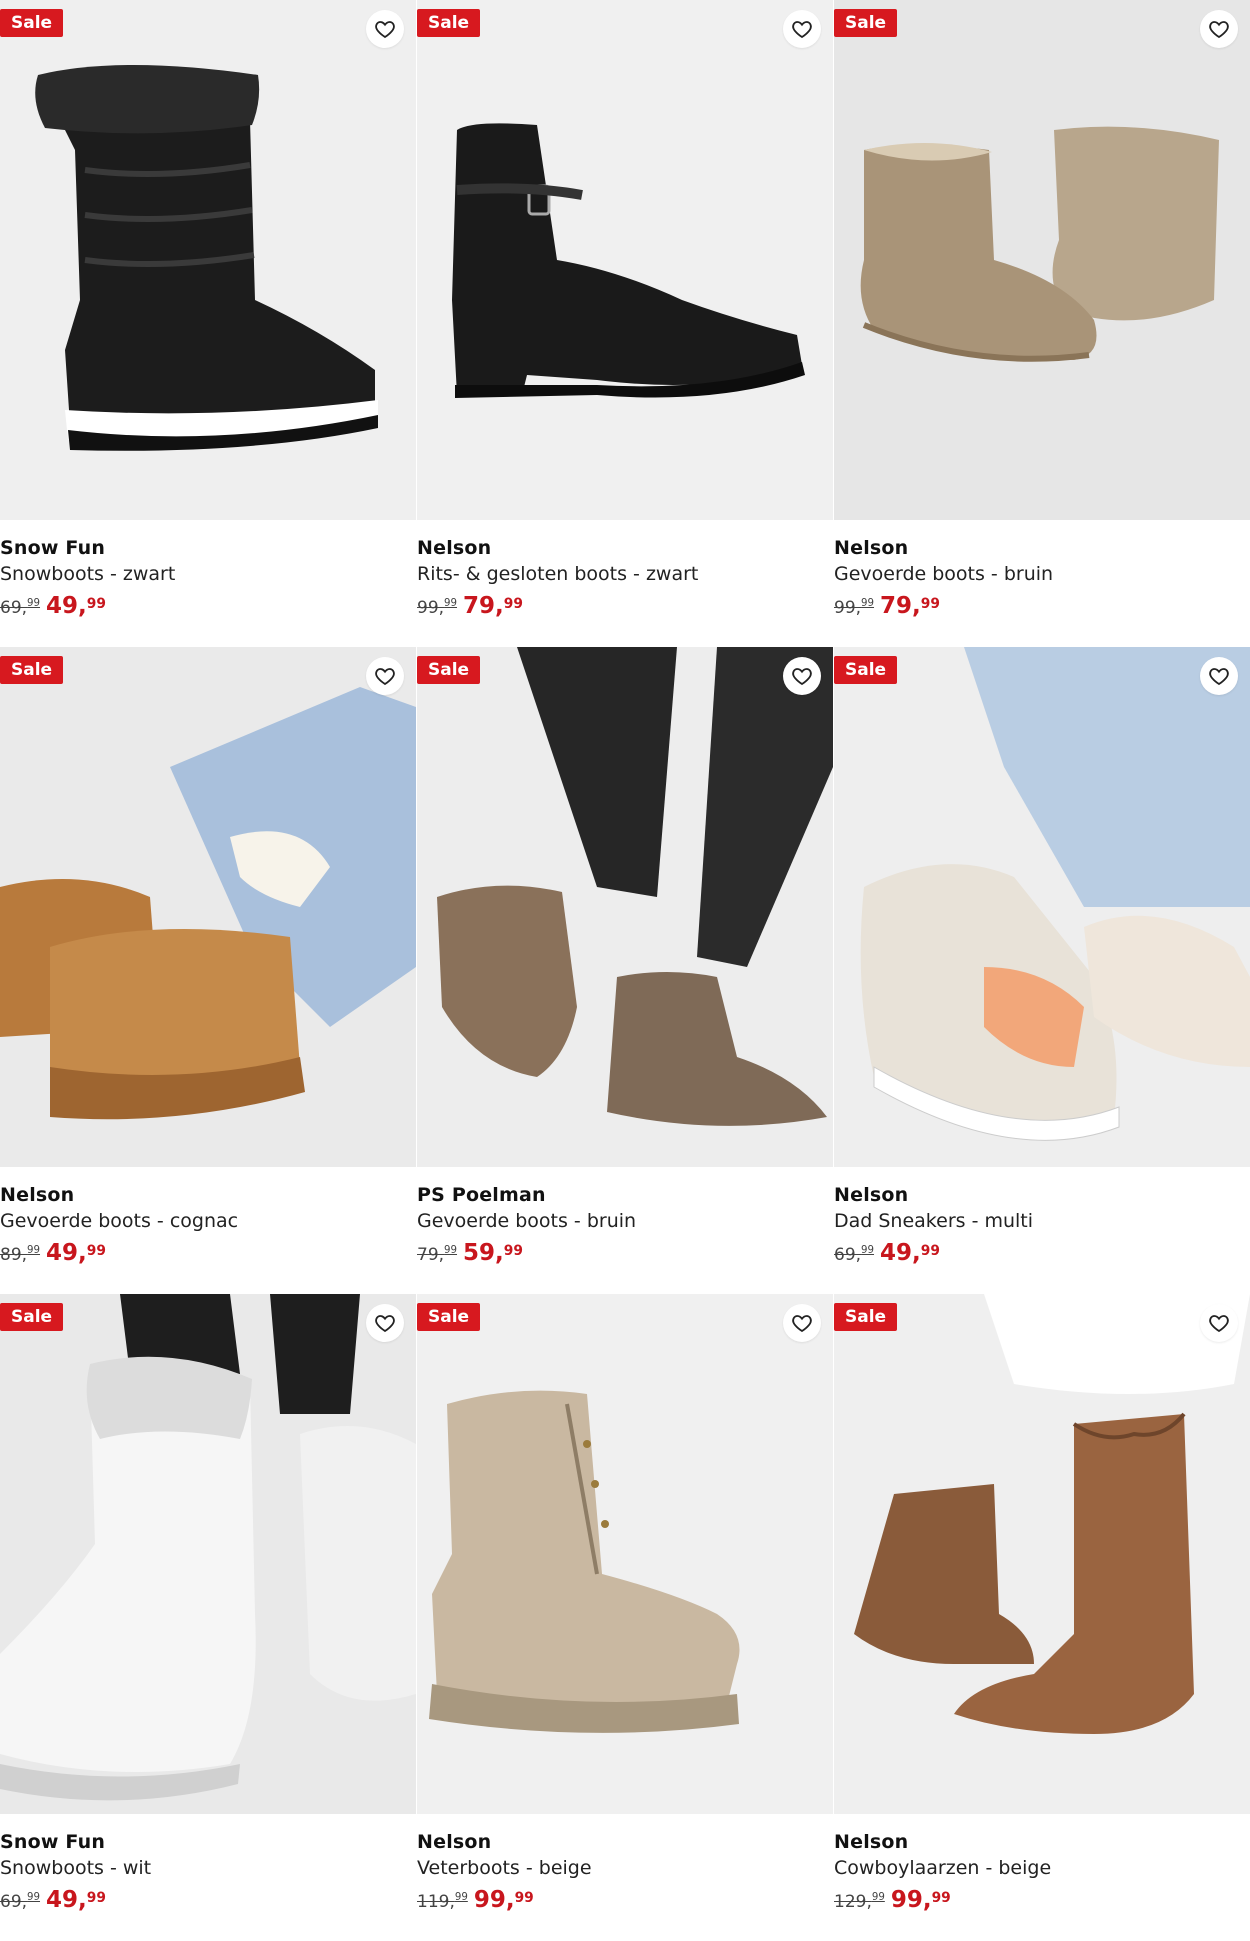 The width and height of the screenshot is (1250, 1941). What do you see at coordinates (208, 1221) in the screenshot?
I see `product-name: Gevoerde boots - cognac` at bounding box center [208, 1221].